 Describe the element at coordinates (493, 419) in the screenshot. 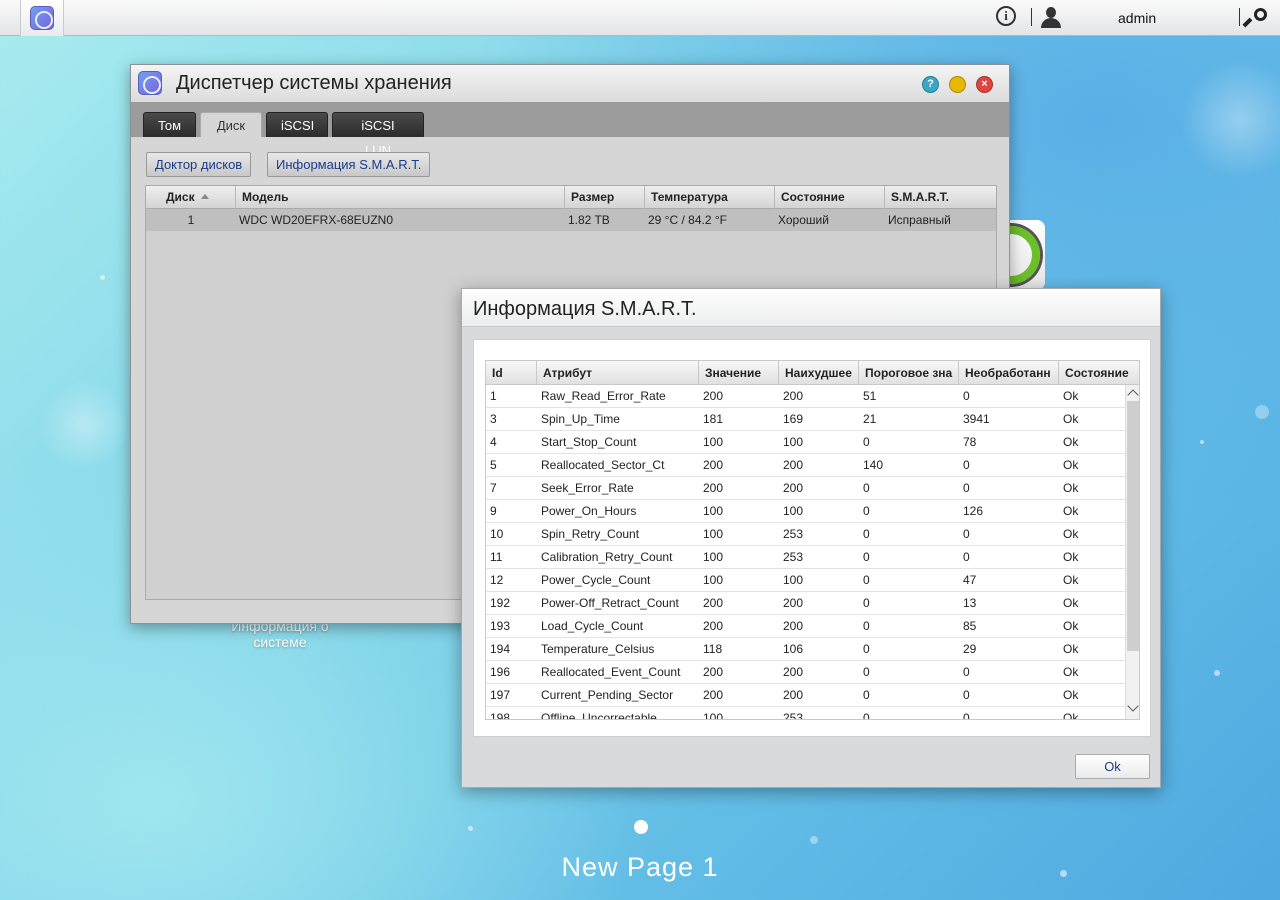

I see `cell-id: 3` at that location.